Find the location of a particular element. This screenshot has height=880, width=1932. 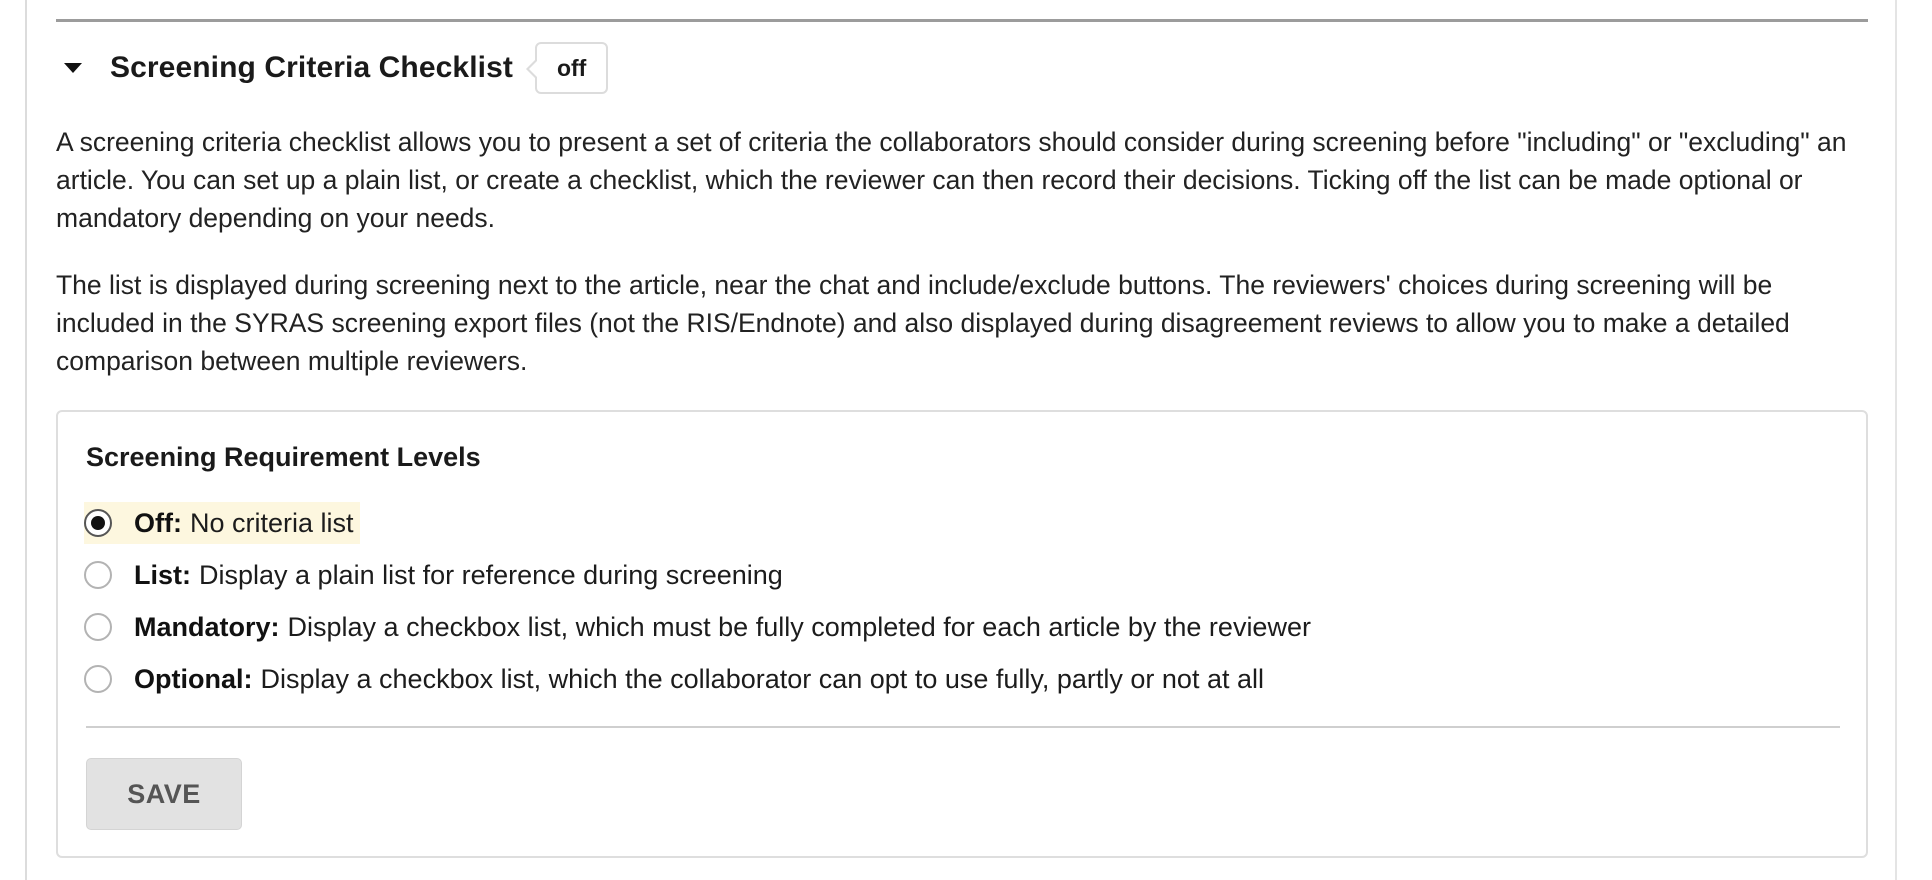

option-text: No criteria list is located at coordinates (271, 522).